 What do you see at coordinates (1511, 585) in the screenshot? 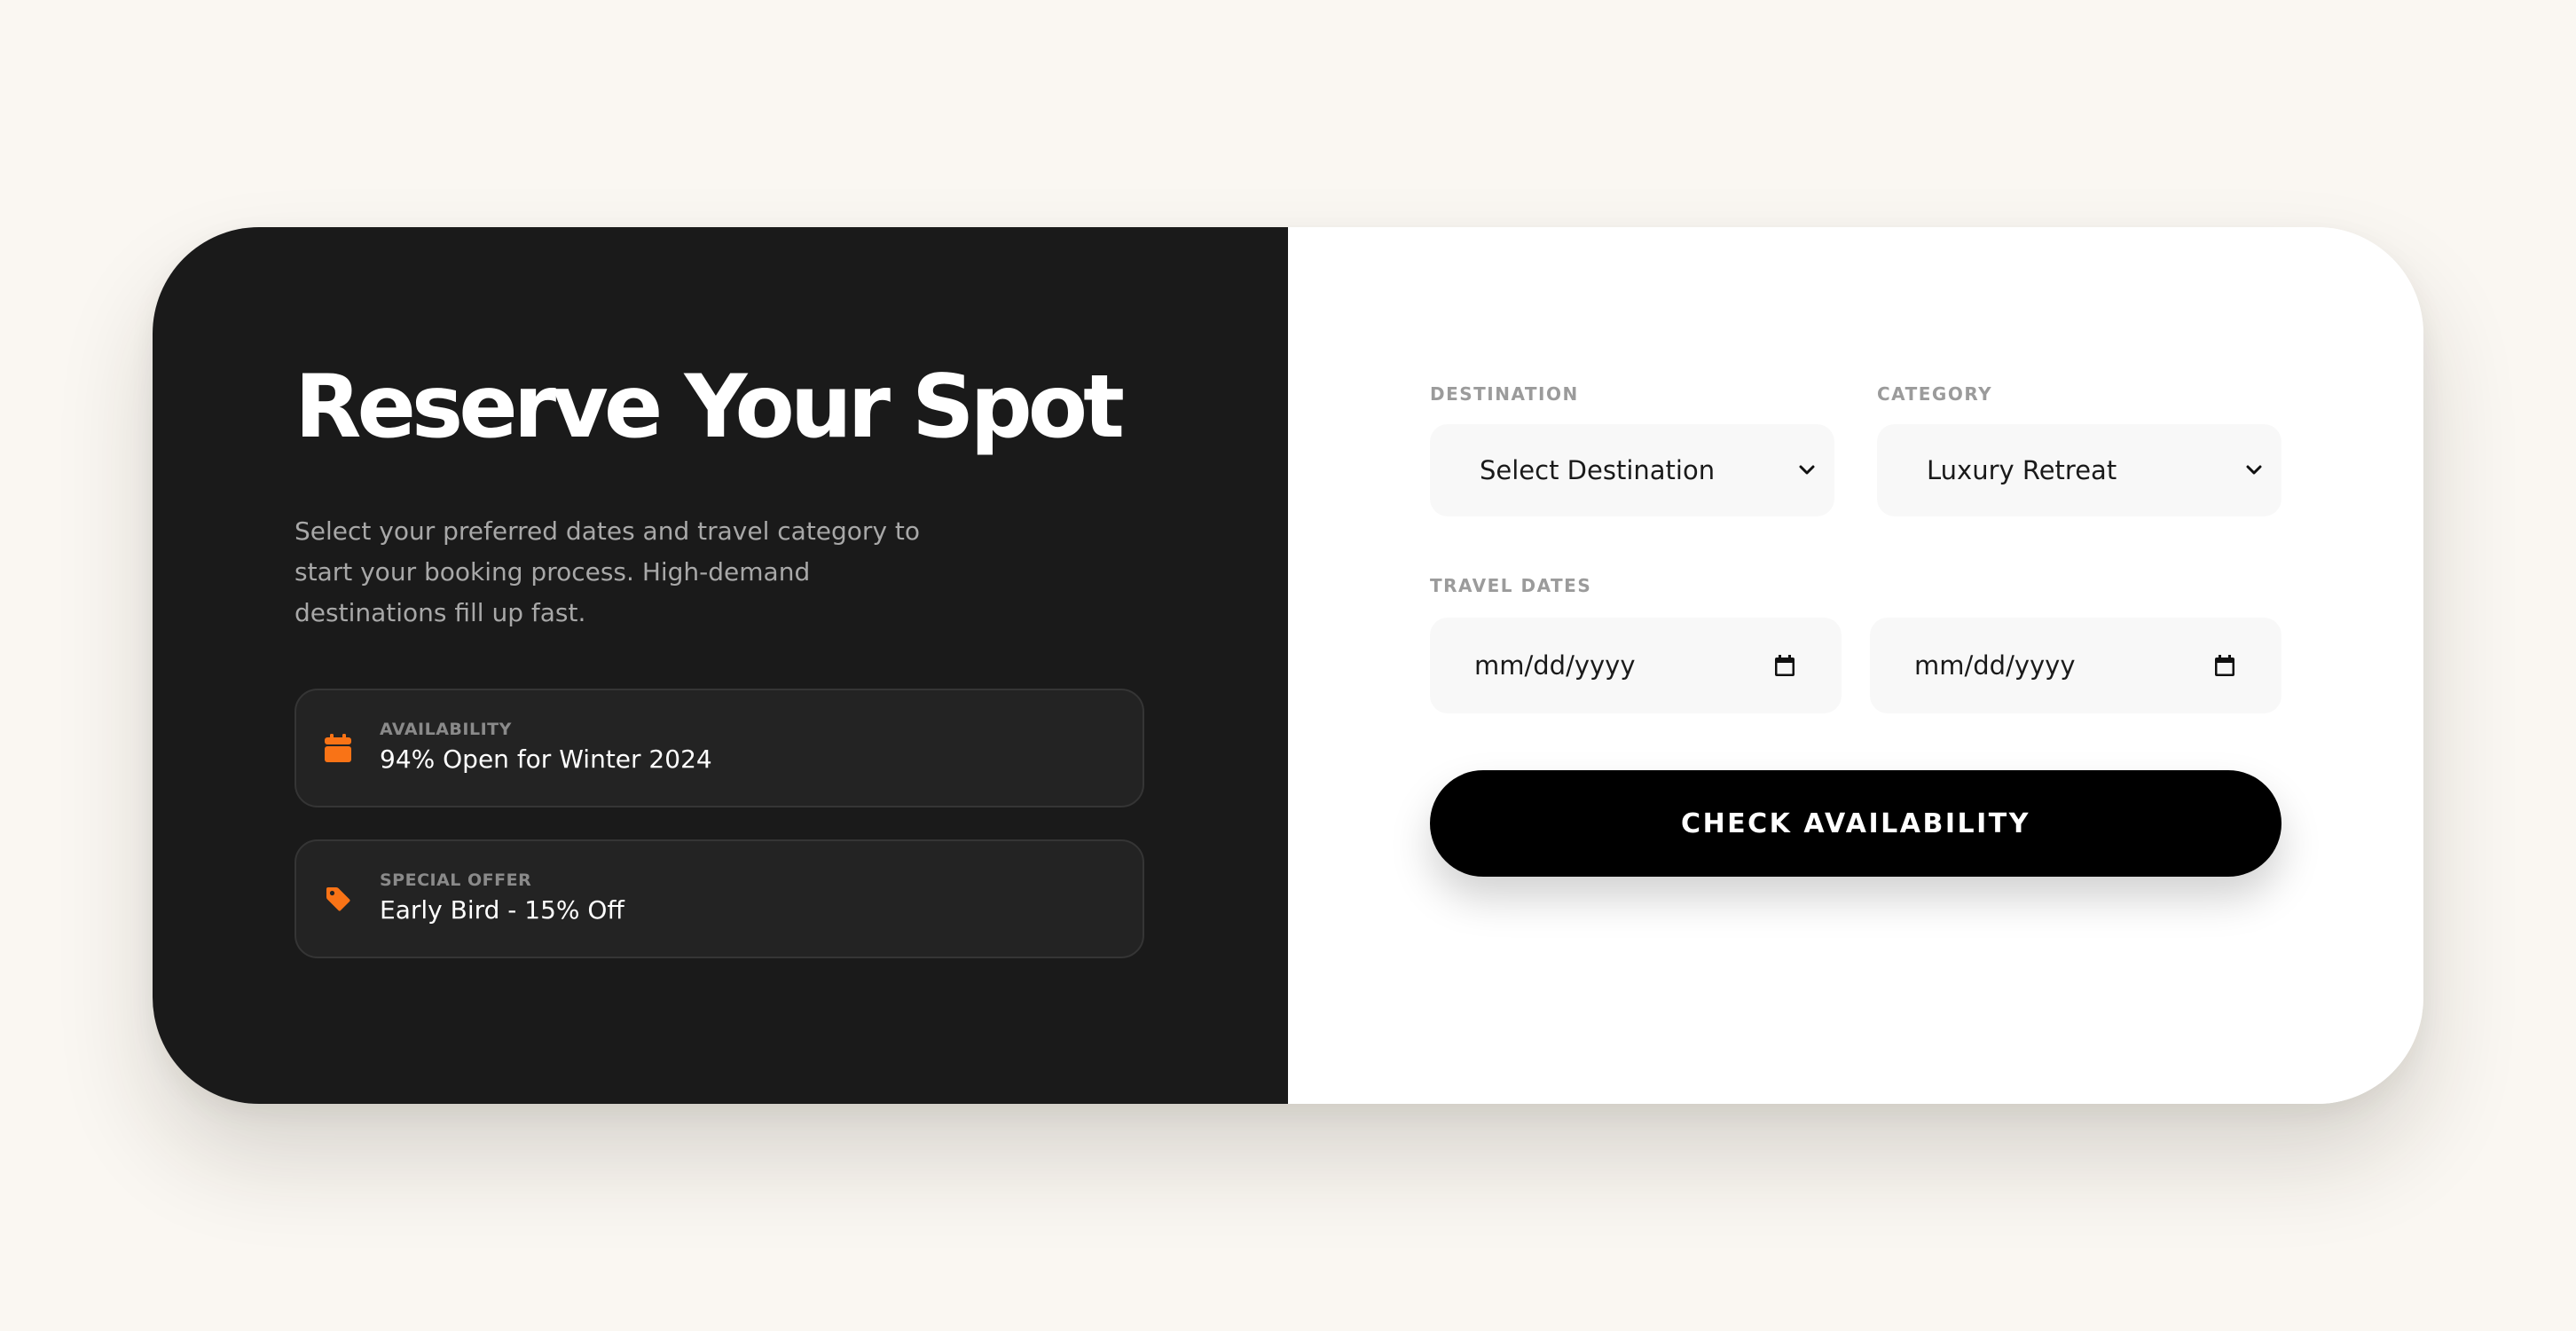
I see `travel-dates-label: TRAVEL DATES` at bounding box center [1511, 585].